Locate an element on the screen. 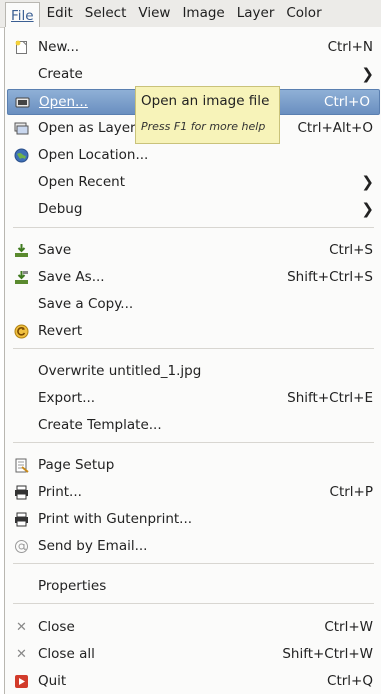 The height and width of the screenshot is (694, 381). menu-item-debug: Debug ❯ is located at coordinates (196, 209).